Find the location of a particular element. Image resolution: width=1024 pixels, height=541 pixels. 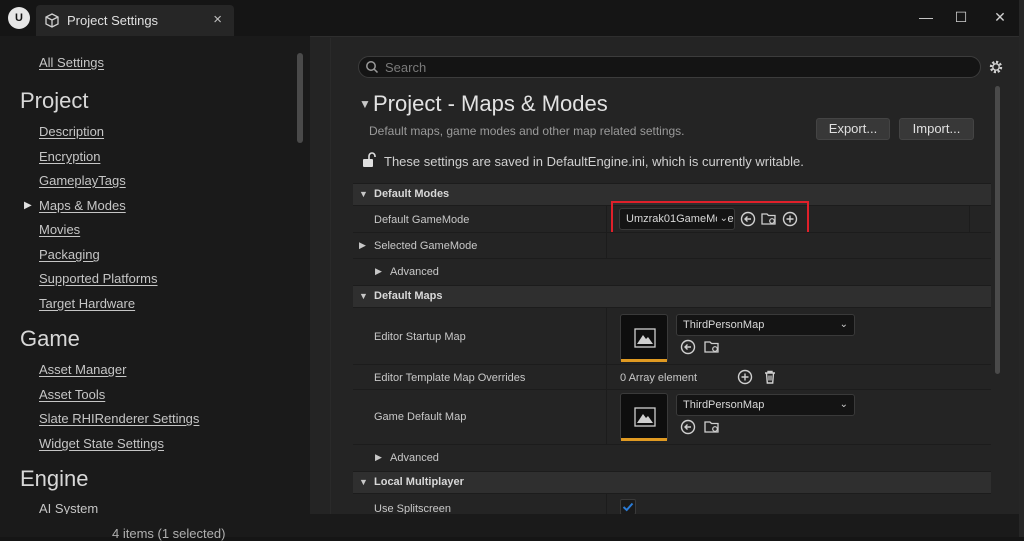

sidebar-item-description: Description is located at coordinates (71, 131).